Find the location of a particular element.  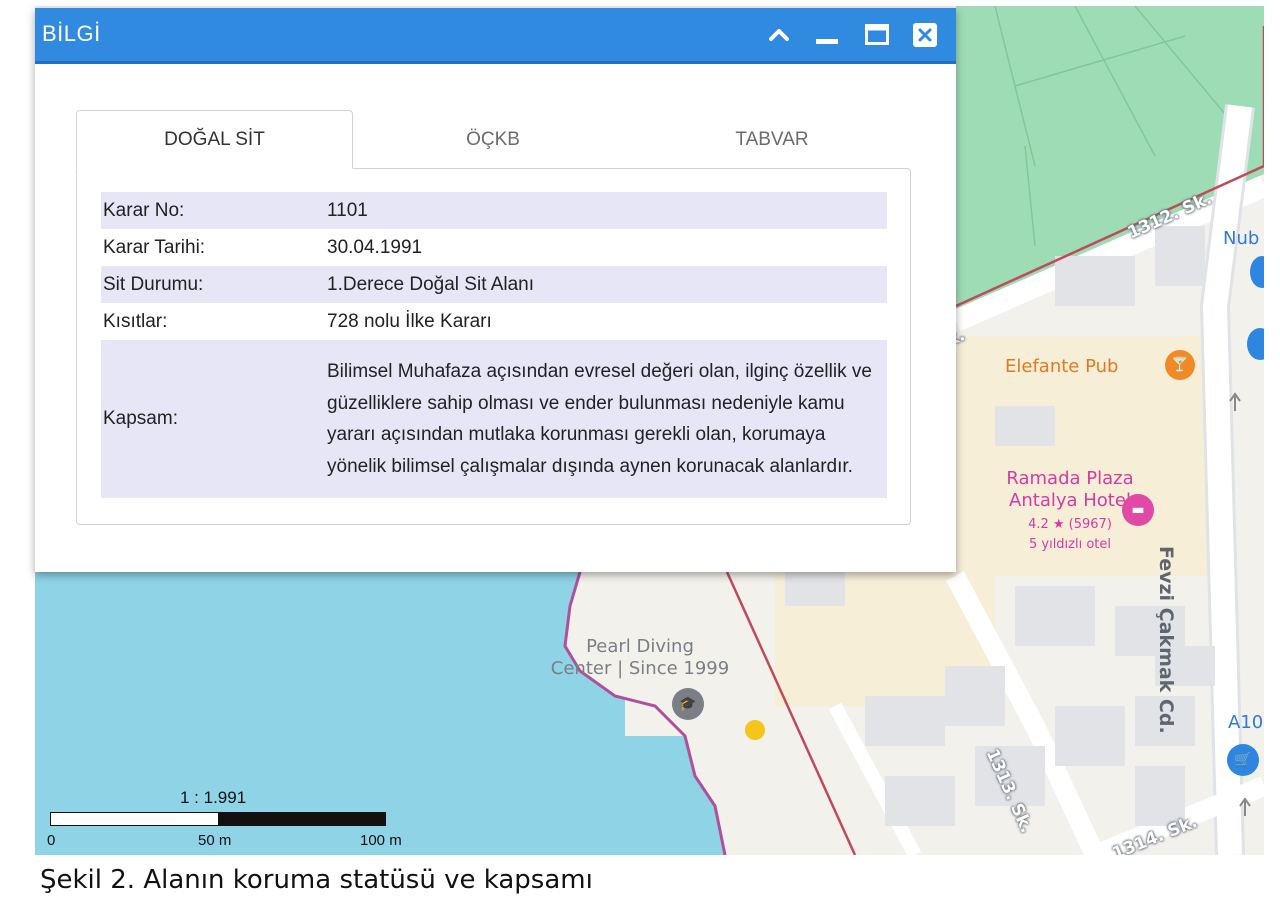

row-value-karar-no: 1101 is located at coordinates (607, 210).